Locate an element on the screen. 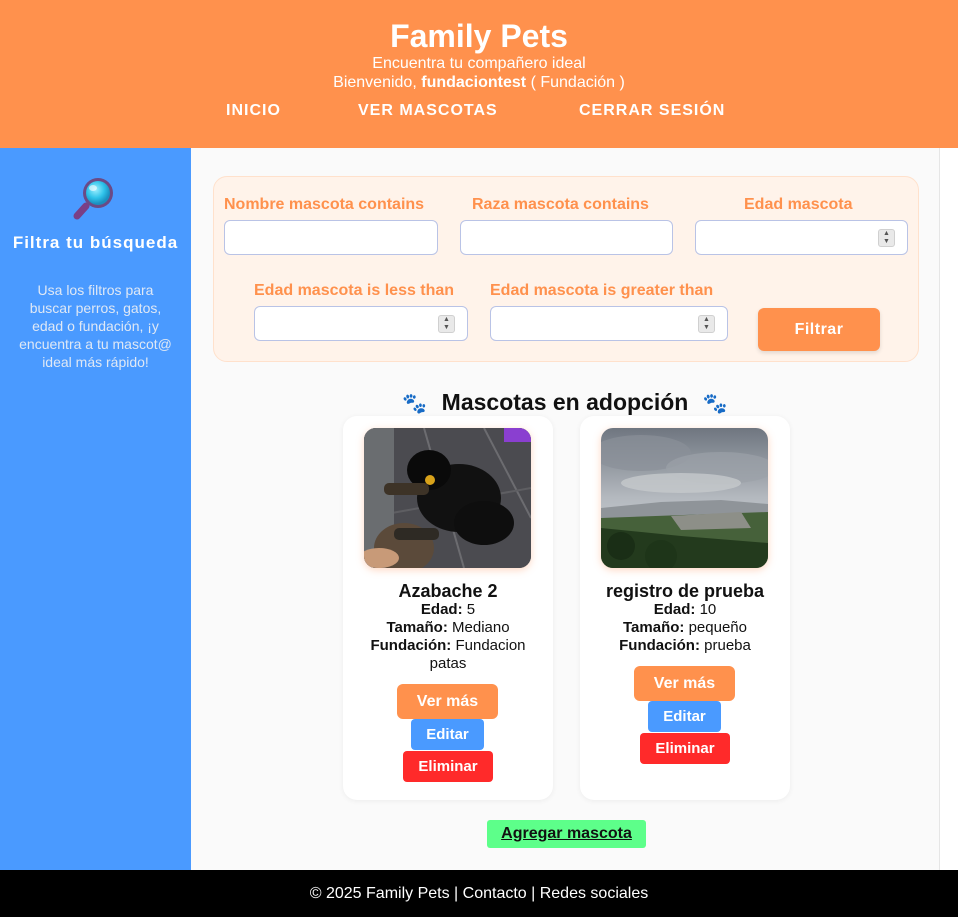 This screenshot has width=958, height=917. pet-tamano: Tamaño: Mediano is located at coordinates (448, 627).